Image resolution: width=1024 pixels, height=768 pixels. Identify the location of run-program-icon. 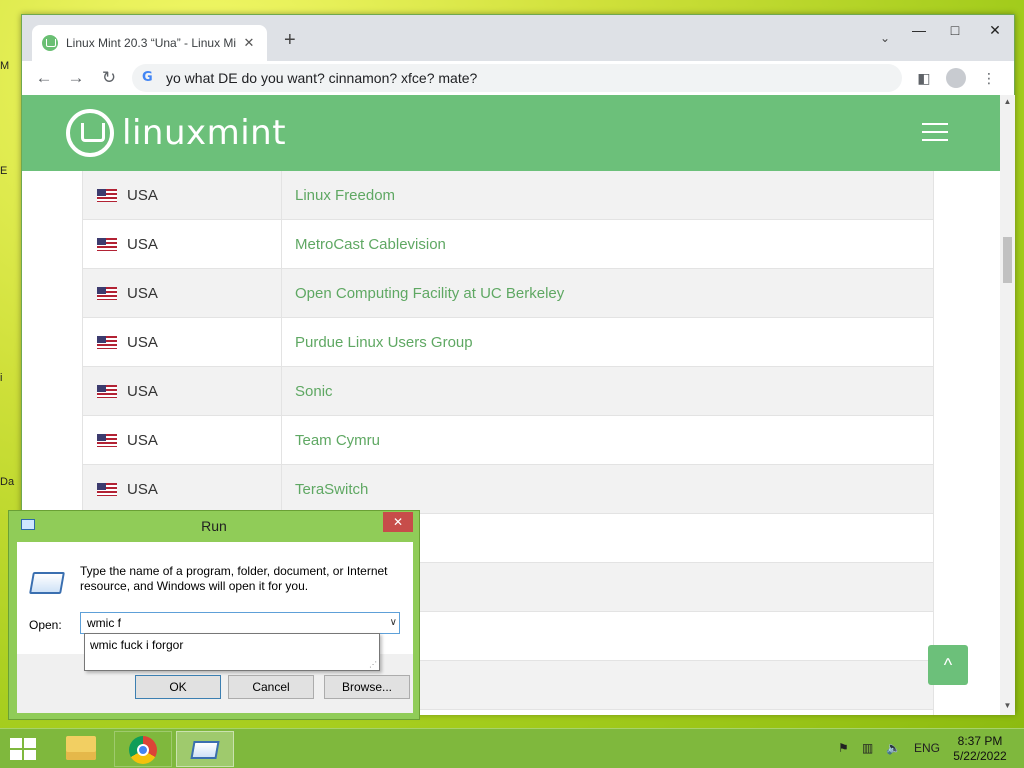
(47, 583).